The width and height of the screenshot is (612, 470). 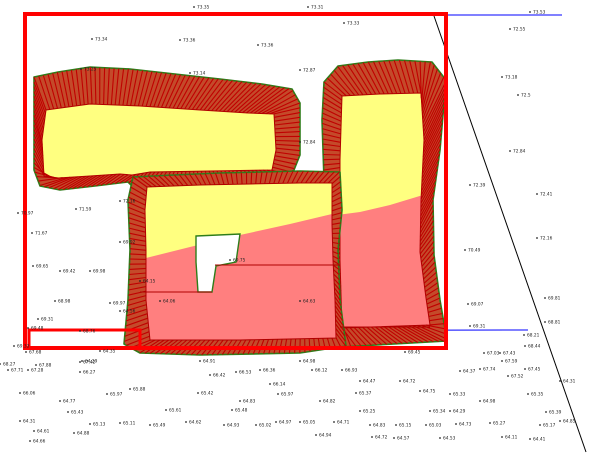 What do you see at coordinates (532, 347) in the screenshot?
I see `spot-level: 68.44` at bounding box center [532, 347].